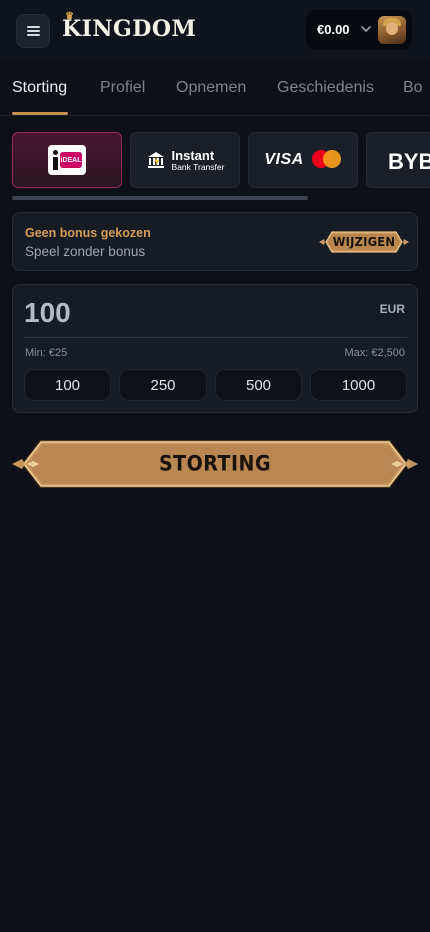  Describe the element at coordinates (211, 88) in the screenshot. I see `tab-opnemen: Opnemen` at that location.